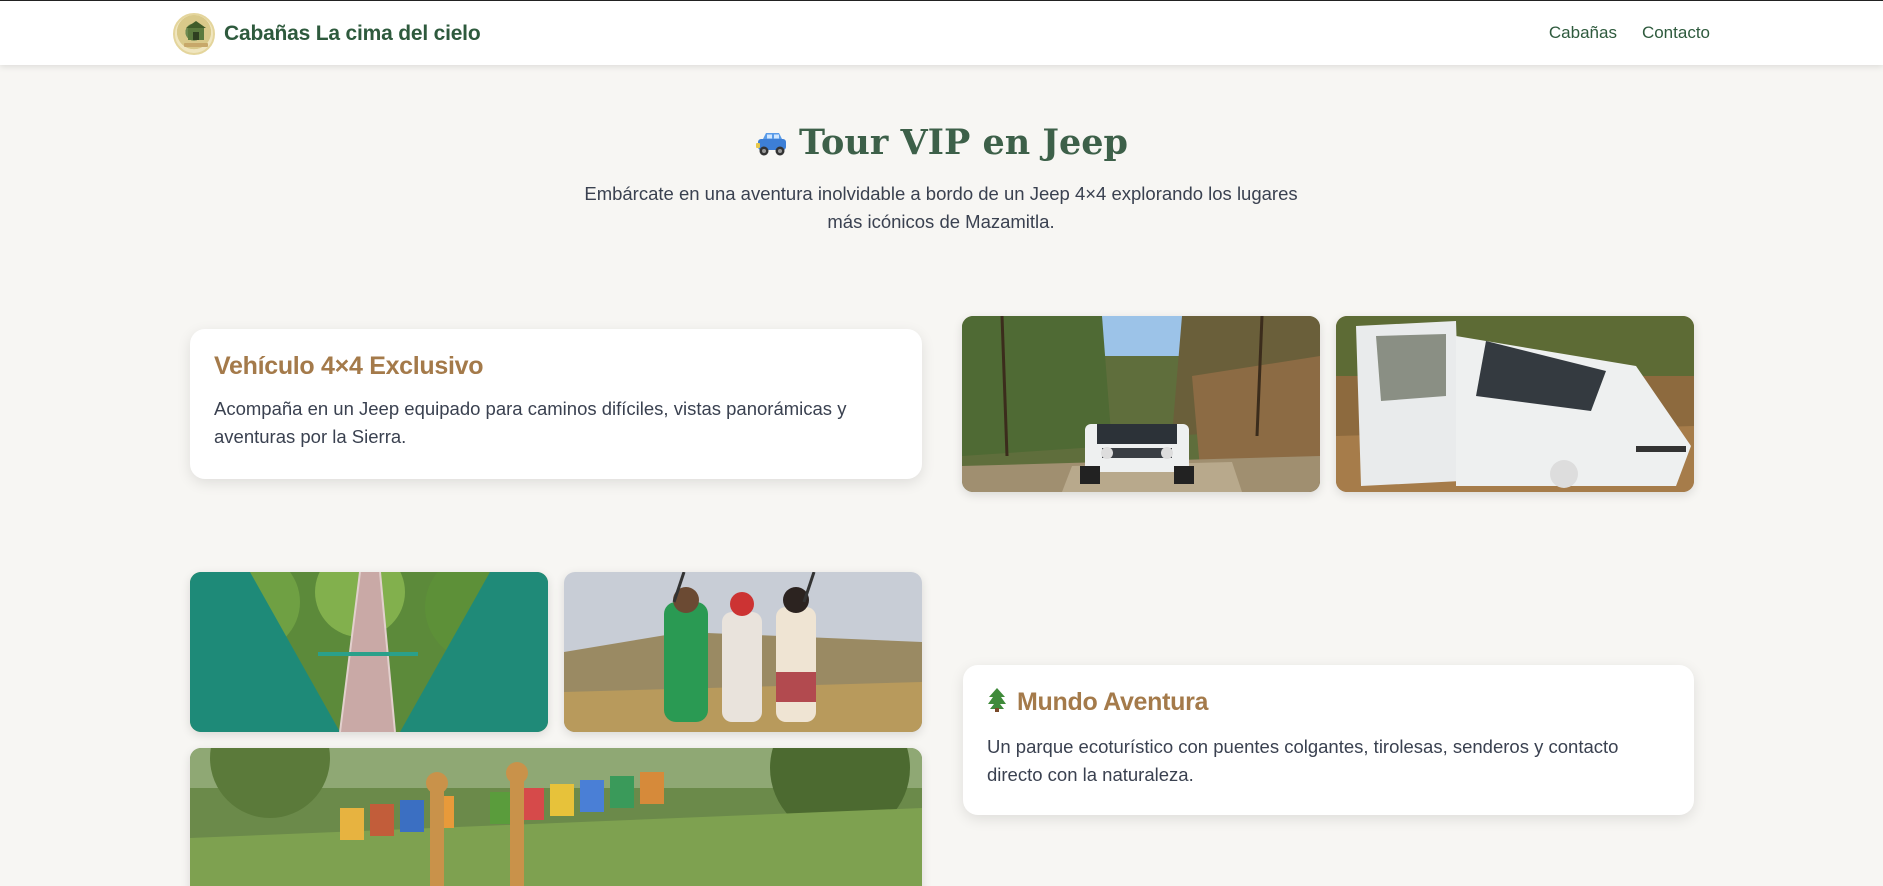  What do you see at coordinates (1515, 404) in the screenshot?
I see `jeep-closeup-photo` at bounding box center [1515, 404].